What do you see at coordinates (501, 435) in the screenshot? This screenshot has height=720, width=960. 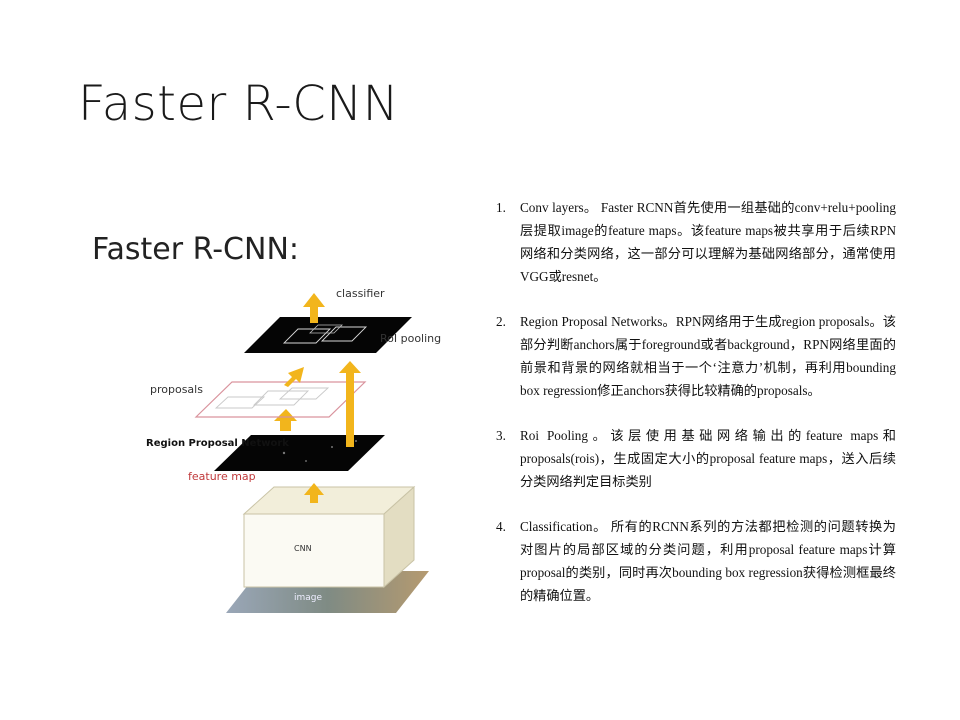 I see `note-number: 3.` at bounding box center [501, 435].